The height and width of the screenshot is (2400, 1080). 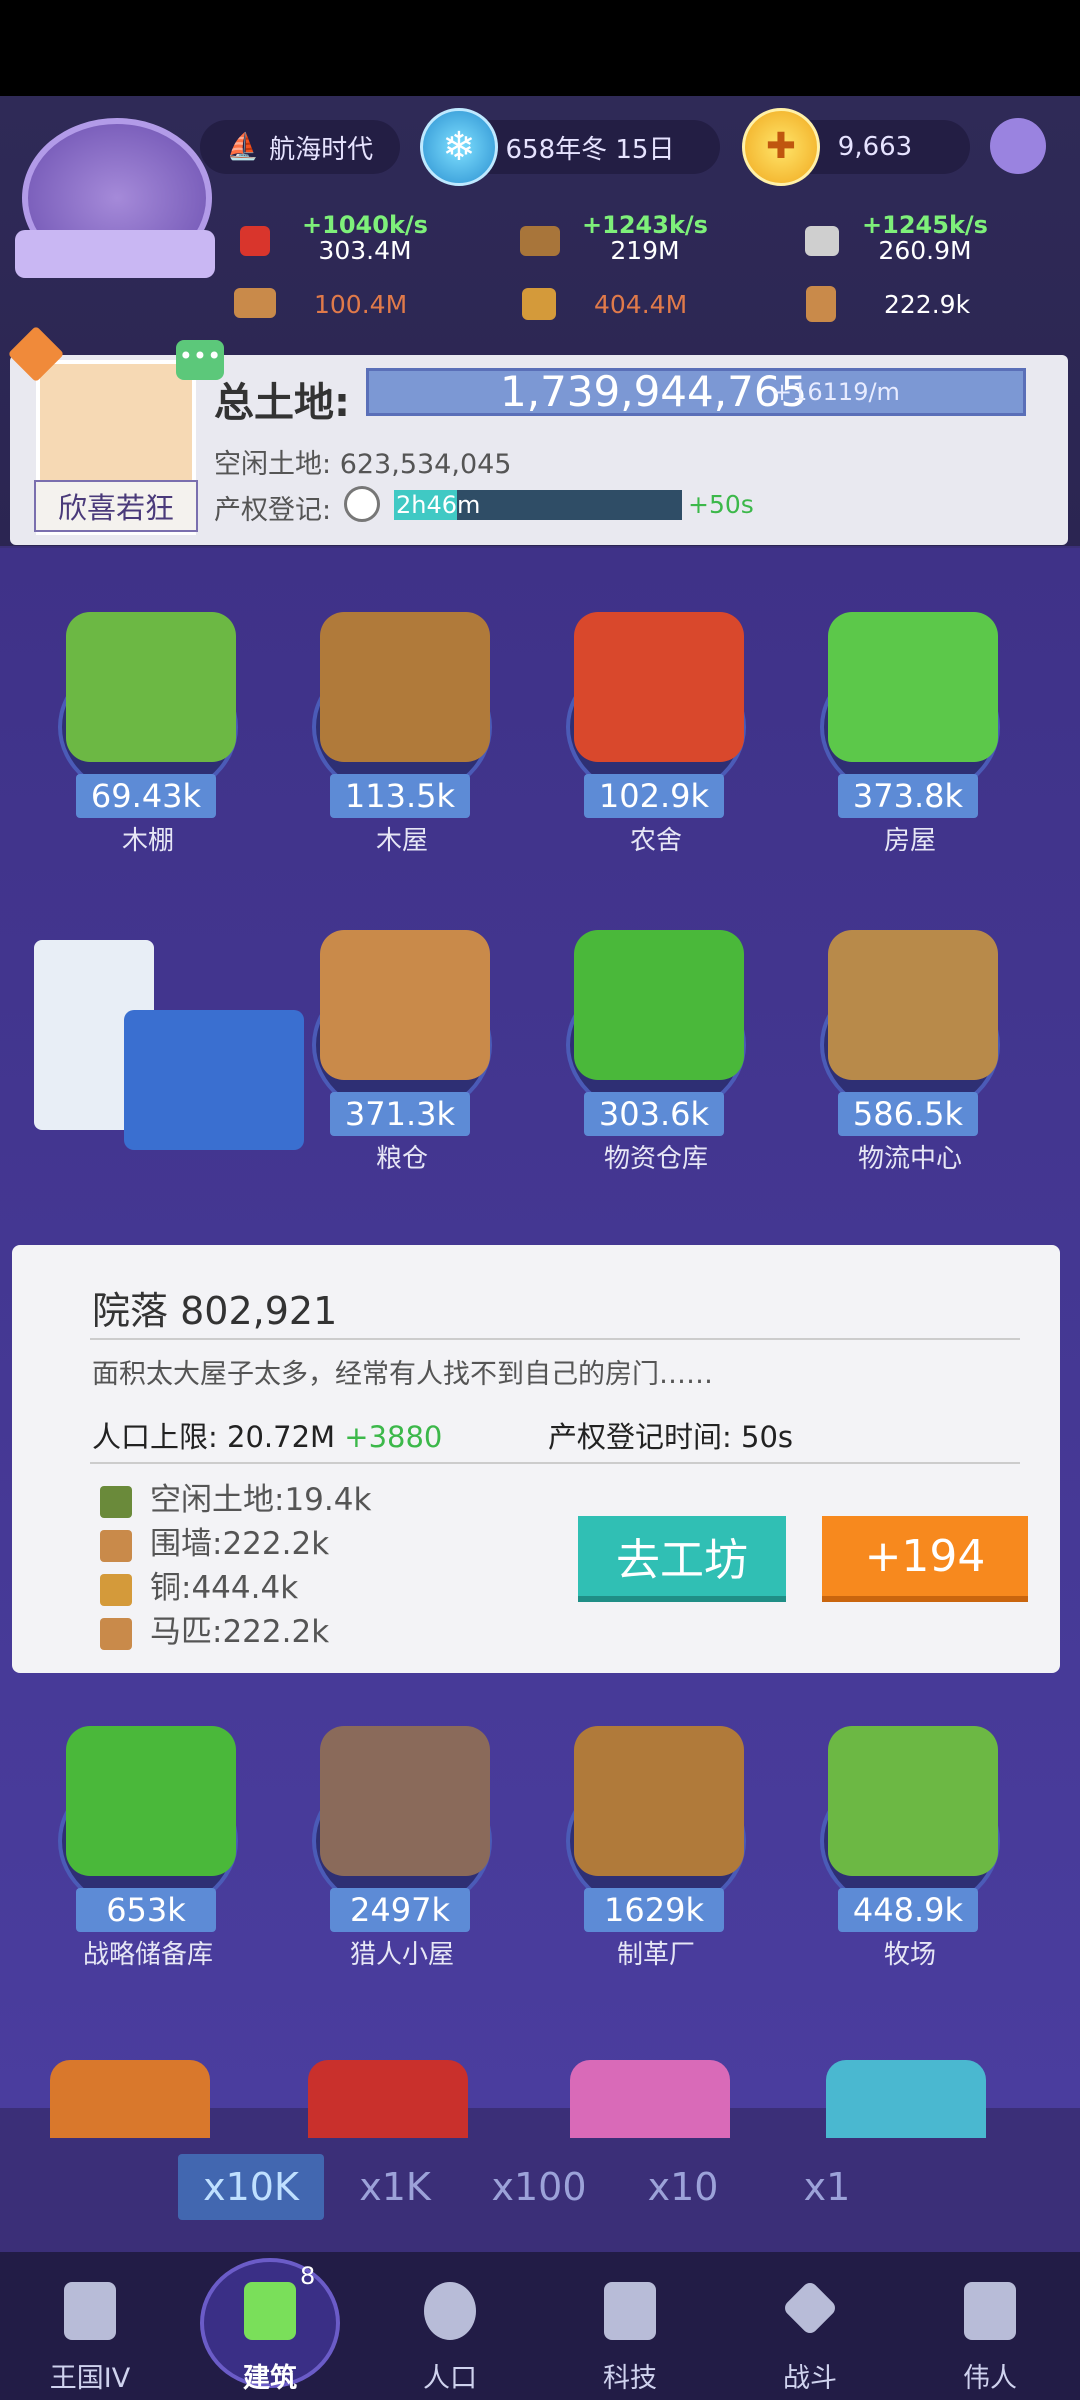 I want to click on era-pill: ⛵ 航海时代, so click(x=300, y=147).